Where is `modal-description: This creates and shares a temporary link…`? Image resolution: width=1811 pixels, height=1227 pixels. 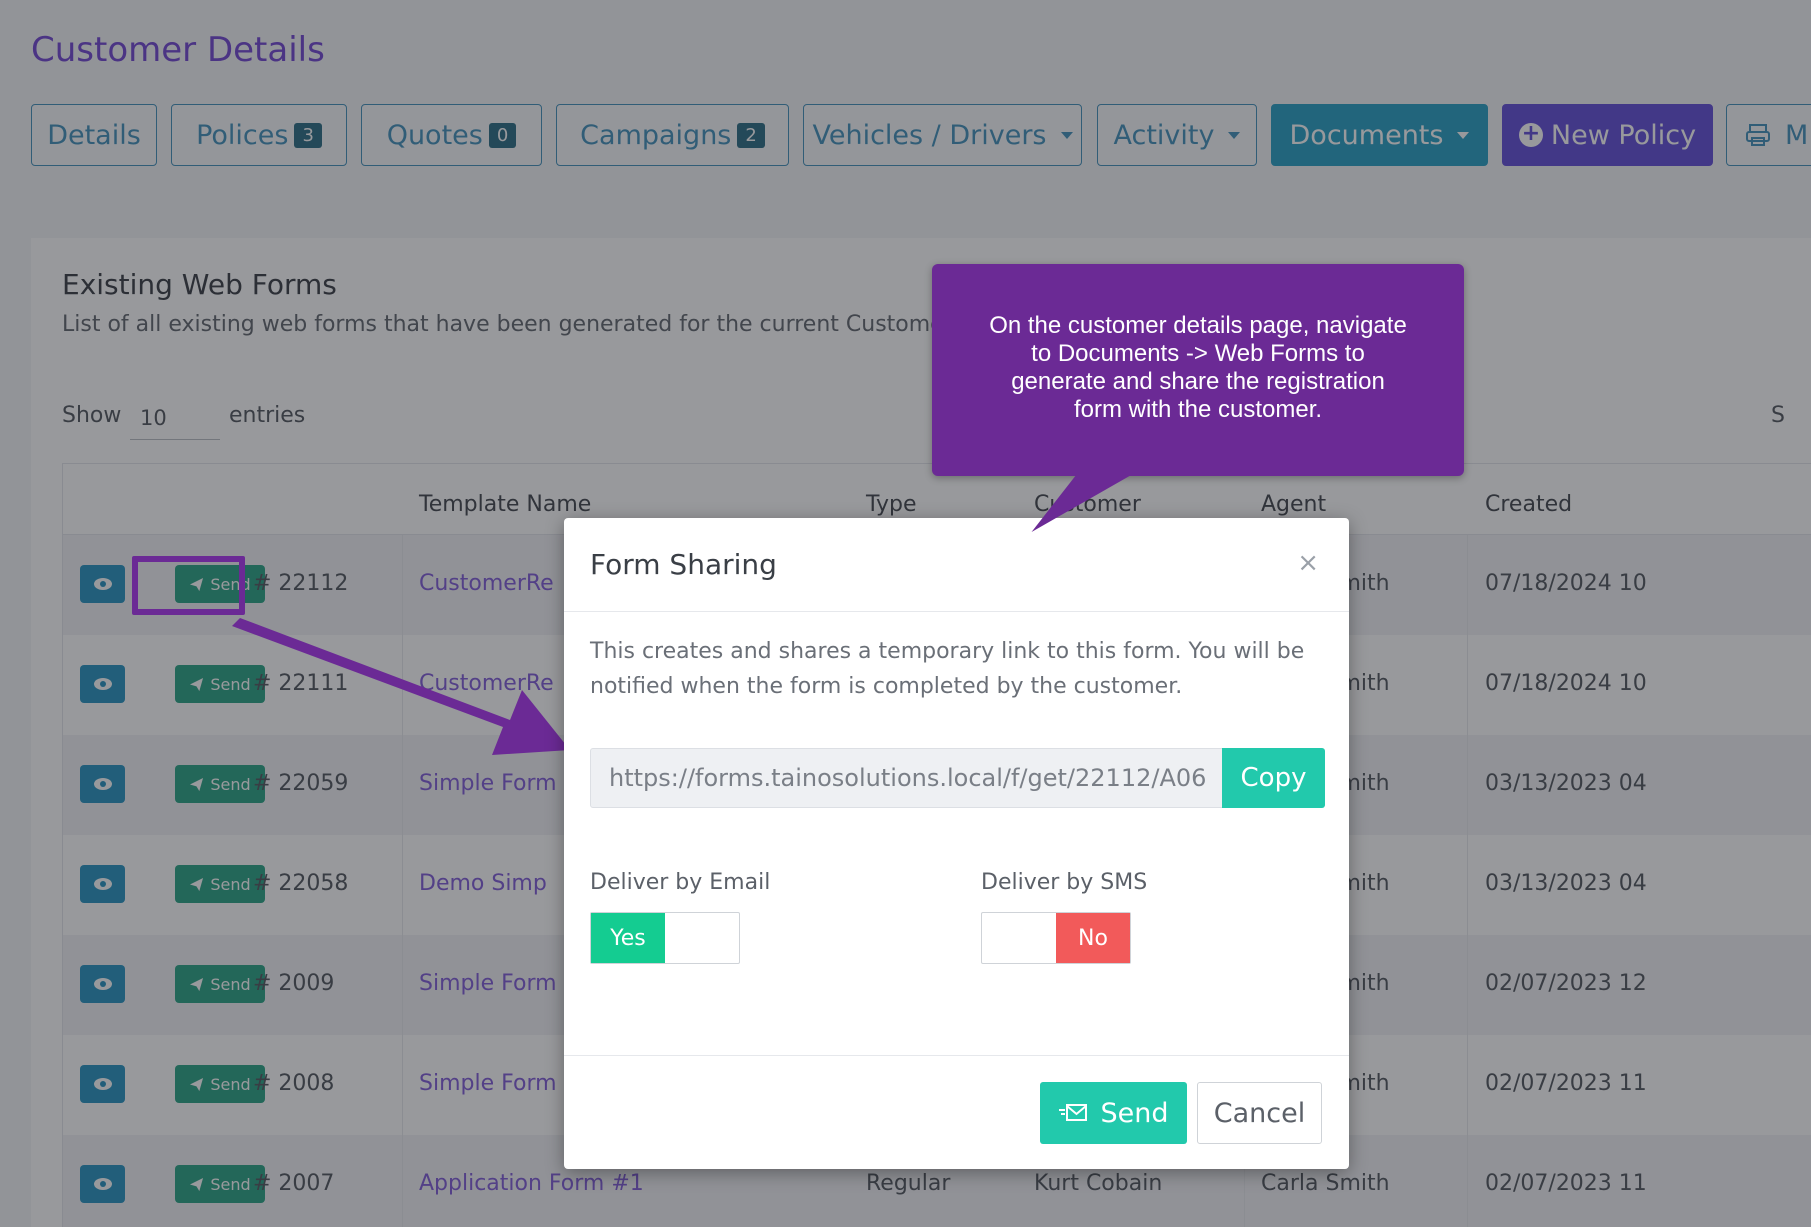
modal-description: This creates and shares a temporary link… is located at coordinates (947, 669).